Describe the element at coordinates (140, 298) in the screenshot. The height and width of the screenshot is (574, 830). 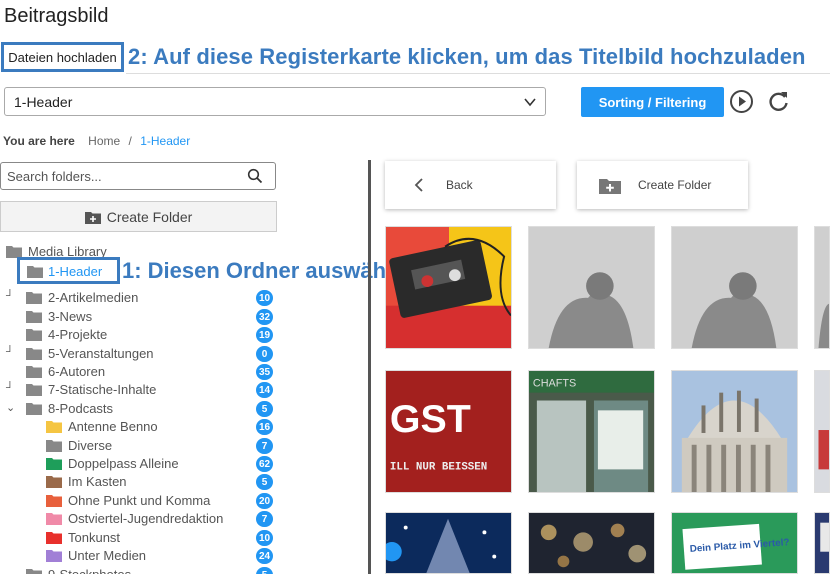
I see `tree-item: ┘ 2-Artikelmedien 10` at that location.